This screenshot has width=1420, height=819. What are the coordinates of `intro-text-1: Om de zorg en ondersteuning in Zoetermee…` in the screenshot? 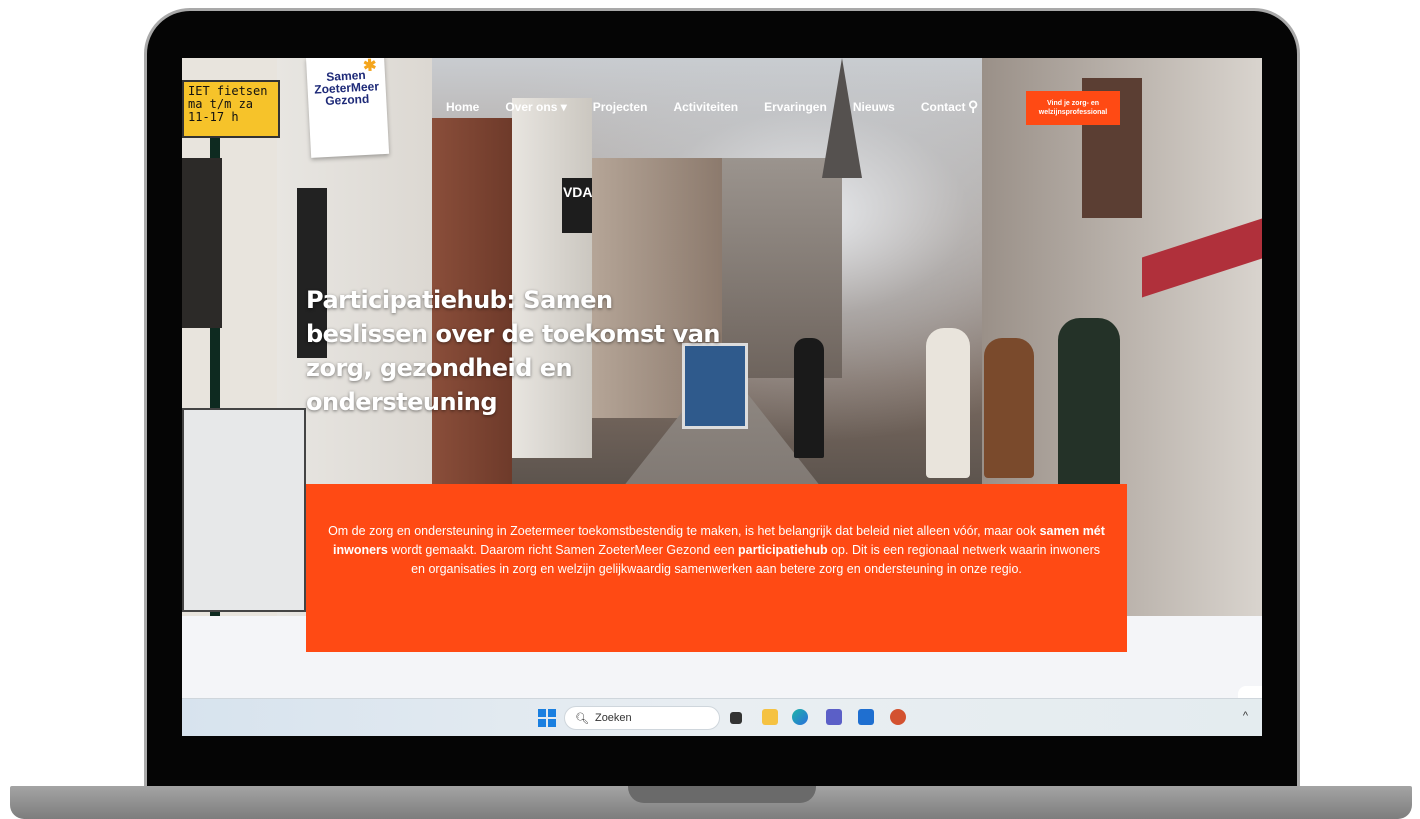 It's located at (684, 531).